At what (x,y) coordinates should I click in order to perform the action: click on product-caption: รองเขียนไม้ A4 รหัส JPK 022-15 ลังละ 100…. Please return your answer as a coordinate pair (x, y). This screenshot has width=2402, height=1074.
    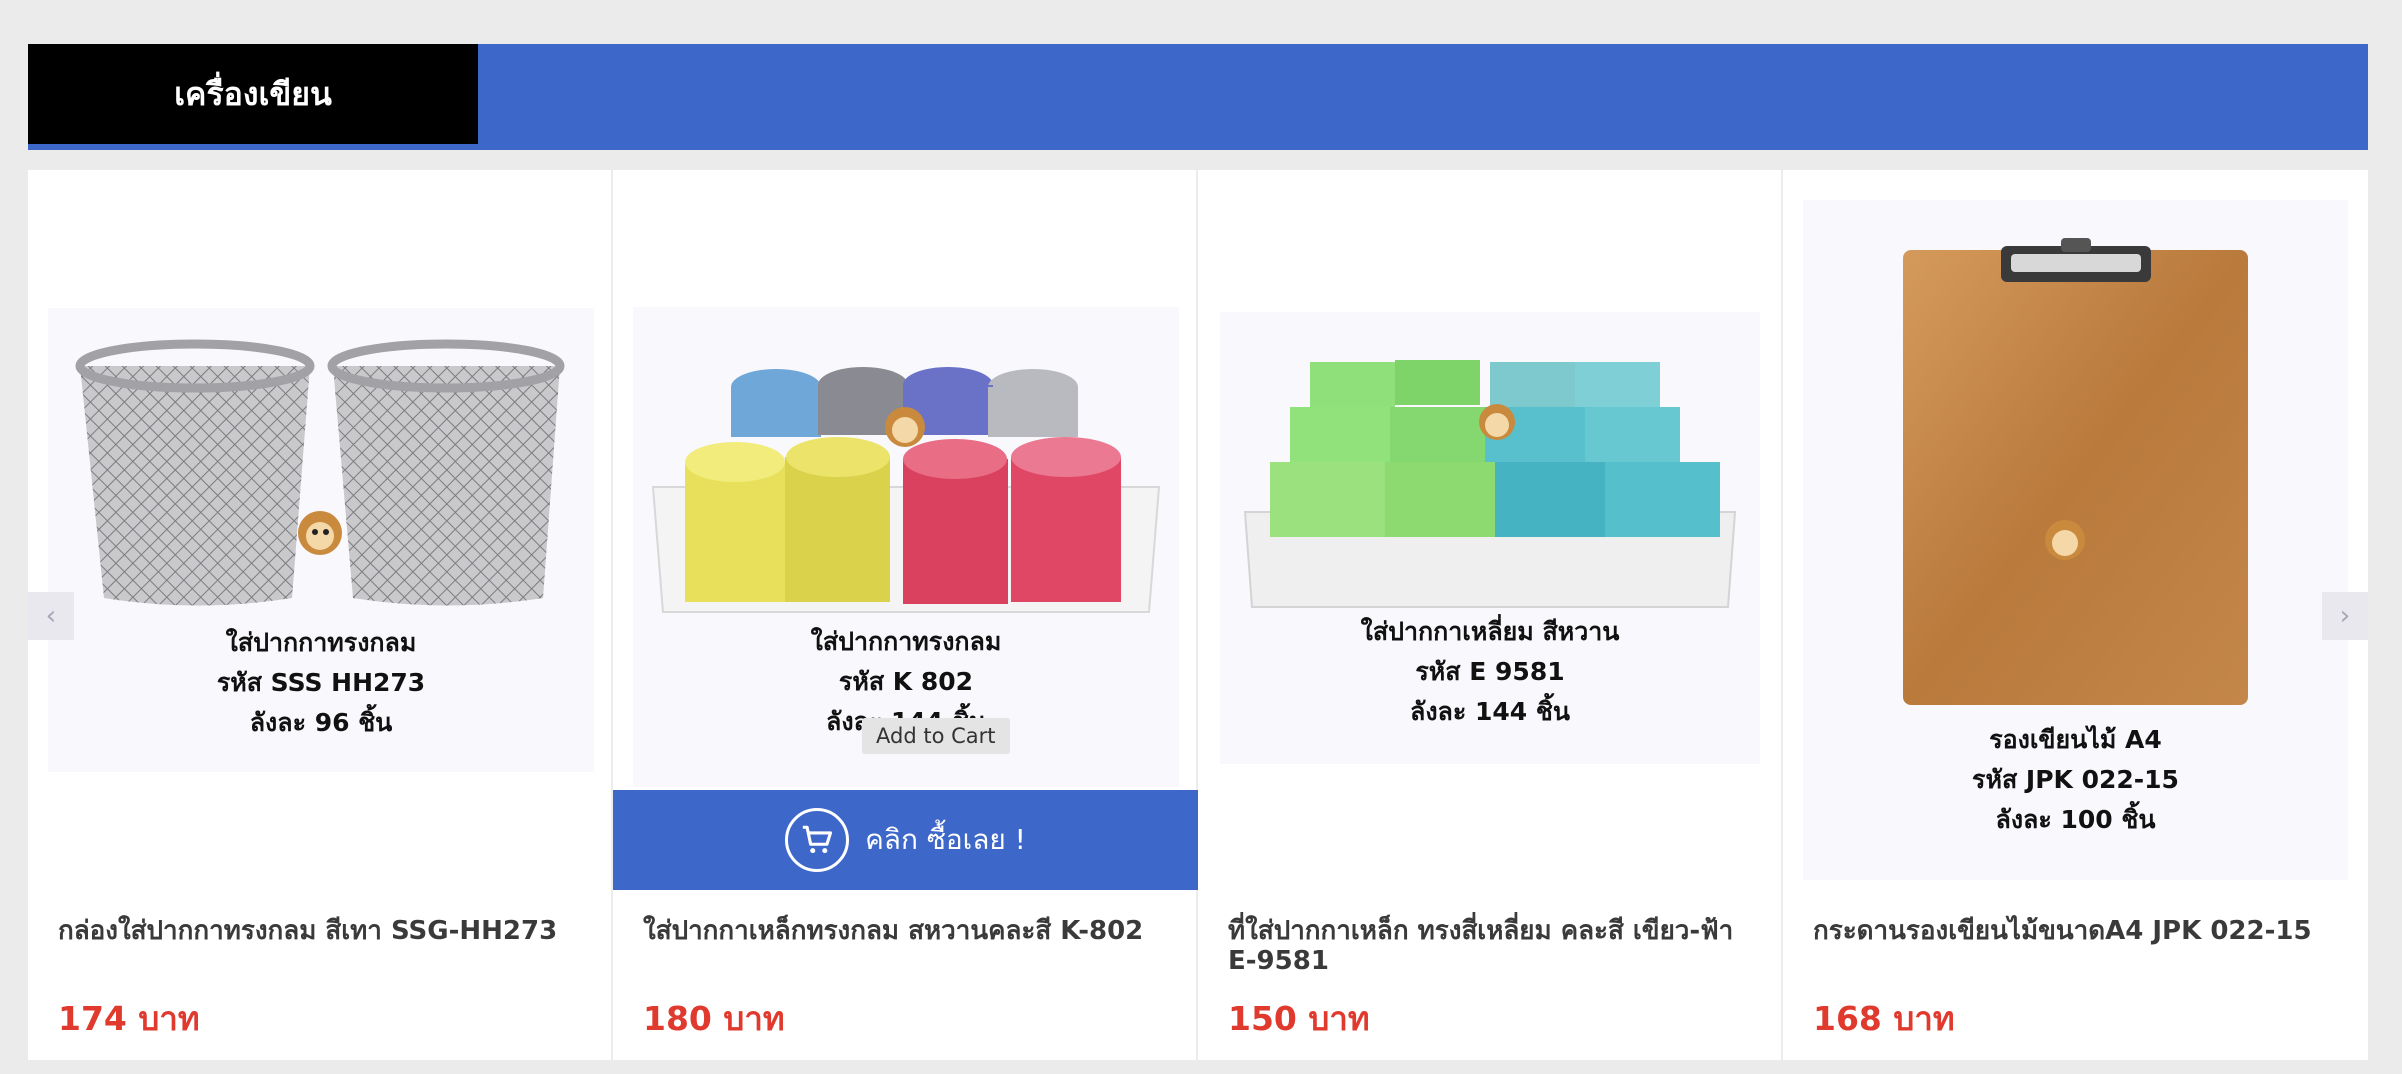
    Looking at the image, I should click on (2075, 779).